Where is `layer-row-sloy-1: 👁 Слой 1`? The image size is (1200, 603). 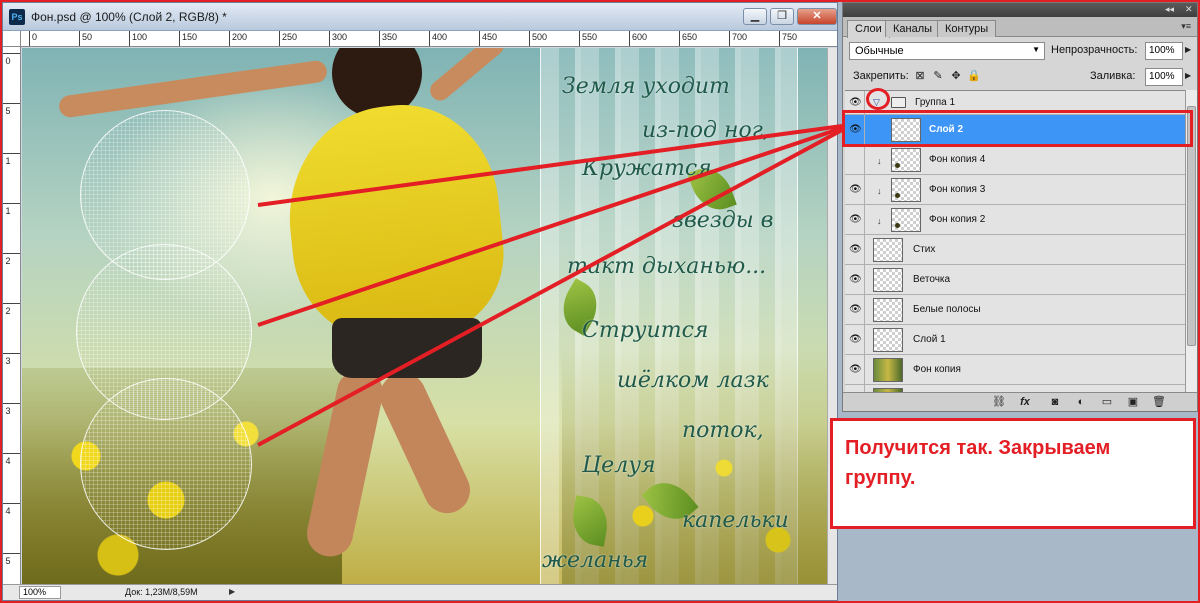
layer-row-sloy-1: 👁 Слой 1 is located at coordinates (1015, 340).